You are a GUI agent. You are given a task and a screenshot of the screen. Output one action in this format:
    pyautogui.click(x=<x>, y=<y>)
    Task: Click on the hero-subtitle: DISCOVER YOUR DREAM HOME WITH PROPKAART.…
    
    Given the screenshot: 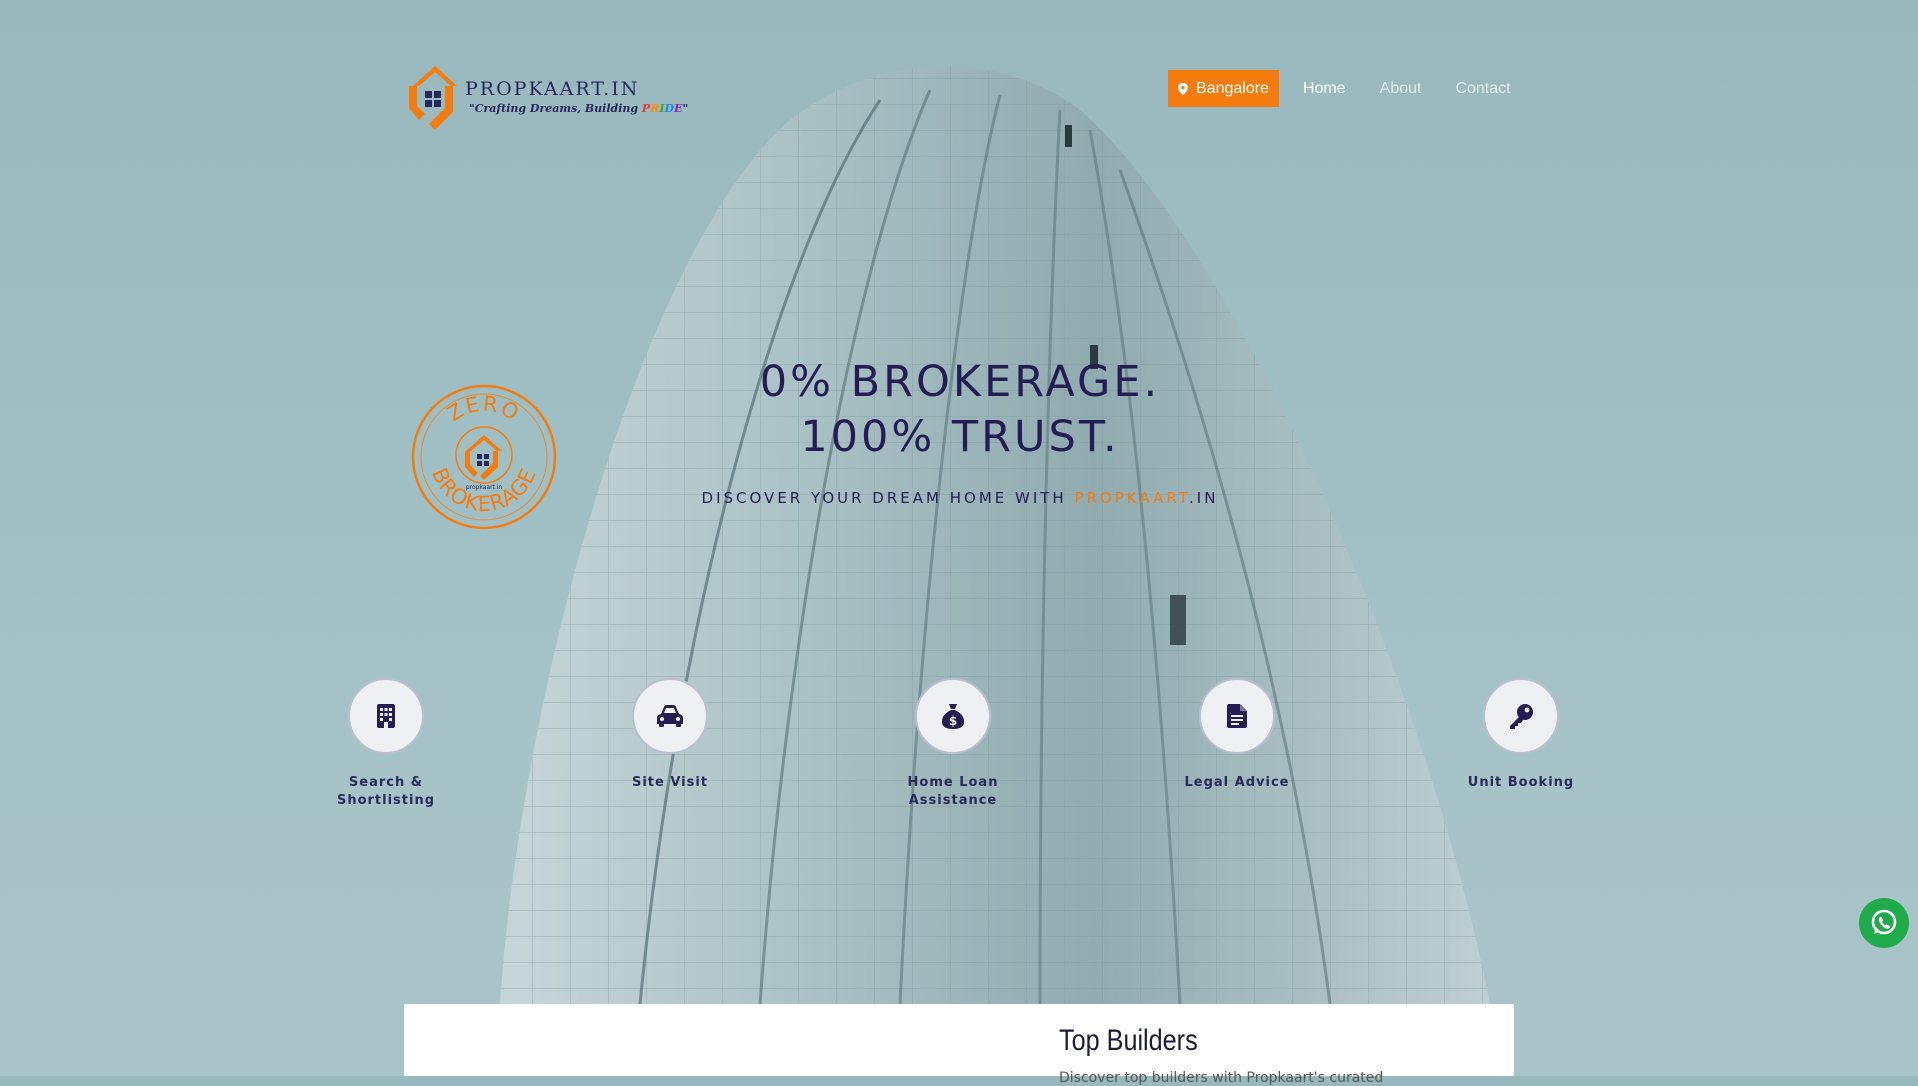 What is the action you would take?
    pyautogui.click(x=960, y=498)
    